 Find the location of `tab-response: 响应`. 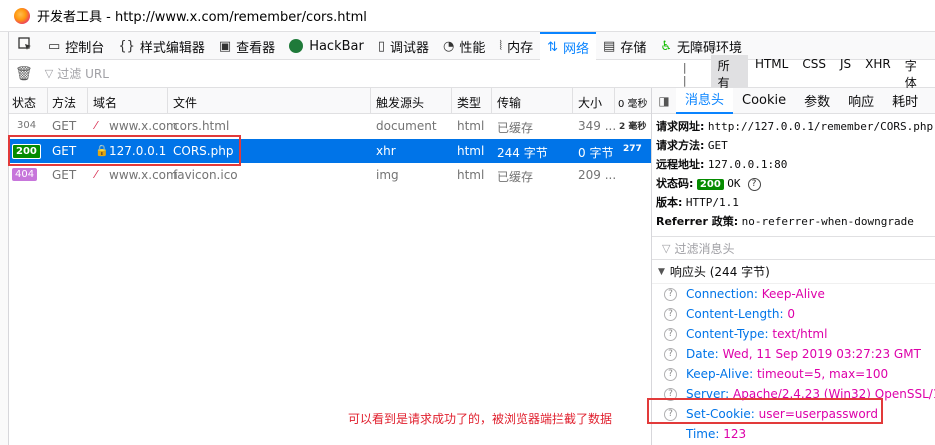

tab-response: 响应 is located at coordinates (861, 100).